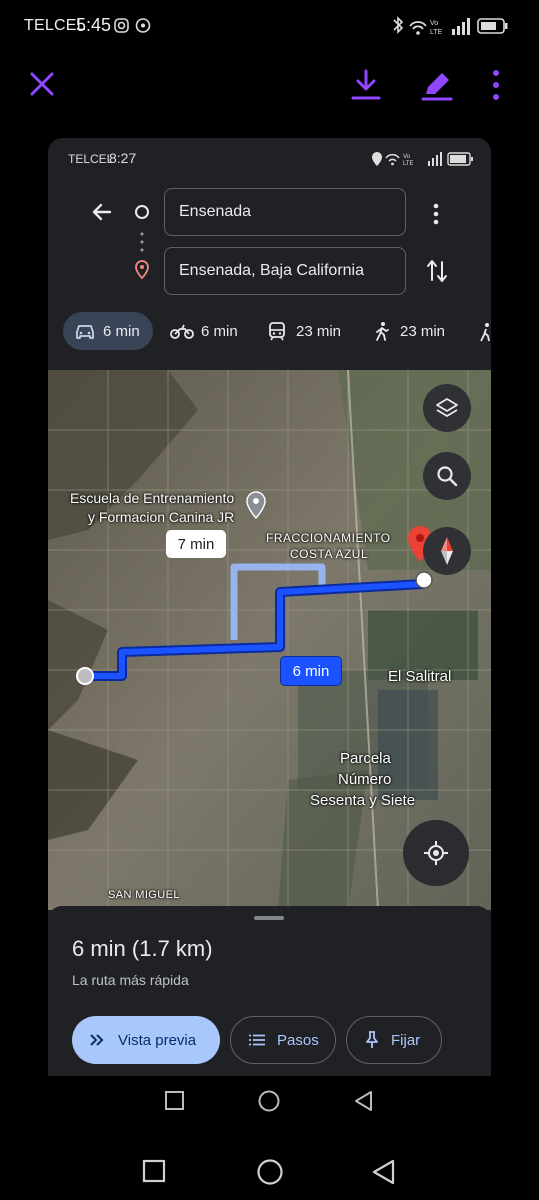  I want to click on status-system-icons: Vo LTE, so click(450, 26).